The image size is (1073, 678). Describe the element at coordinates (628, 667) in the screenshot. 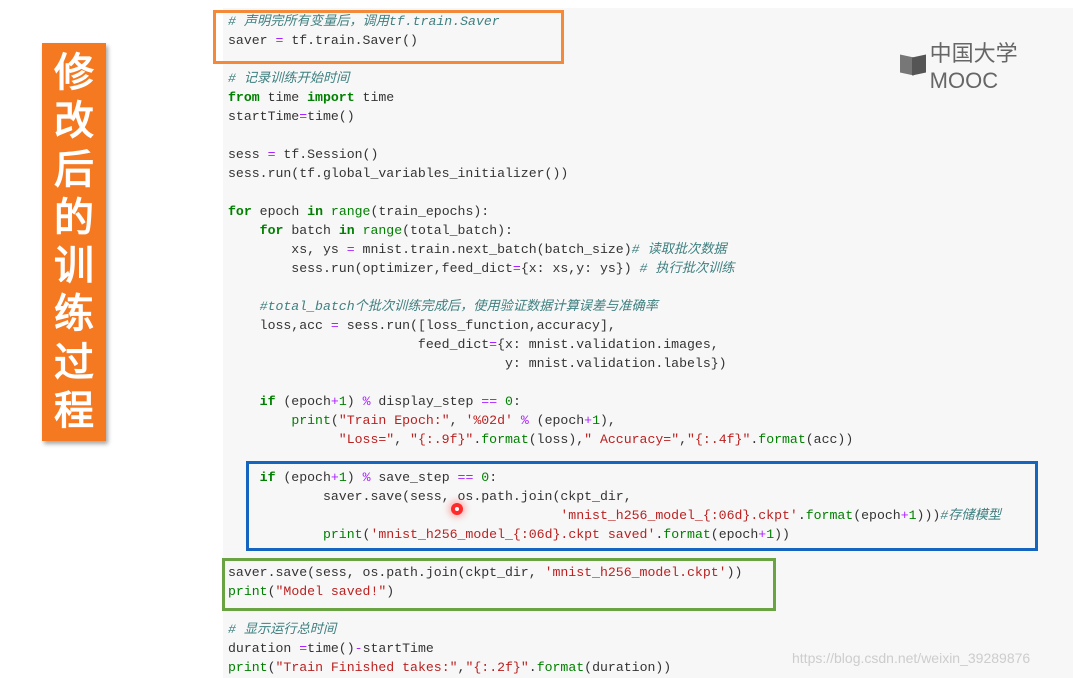

I see `code-token: (duration))` at that location.